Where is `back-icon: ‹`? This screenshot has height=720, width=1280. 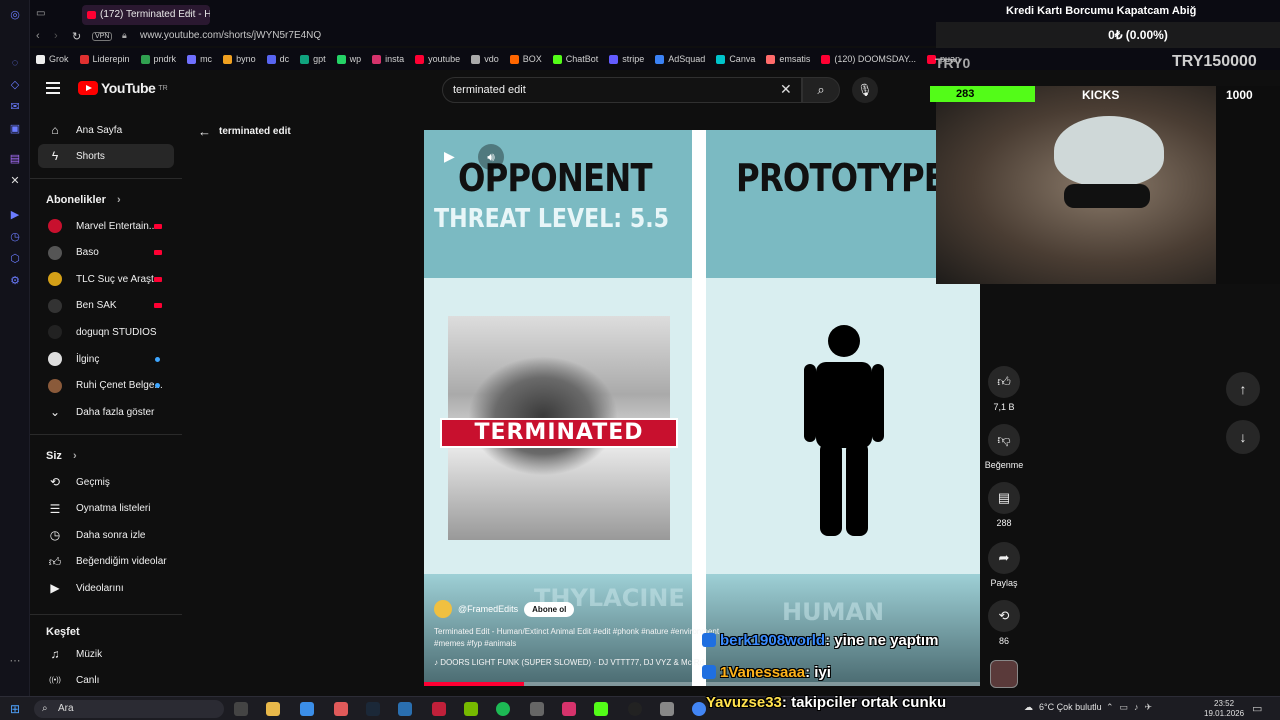
back-icon: ‹ is located at coordinates (38, 36).